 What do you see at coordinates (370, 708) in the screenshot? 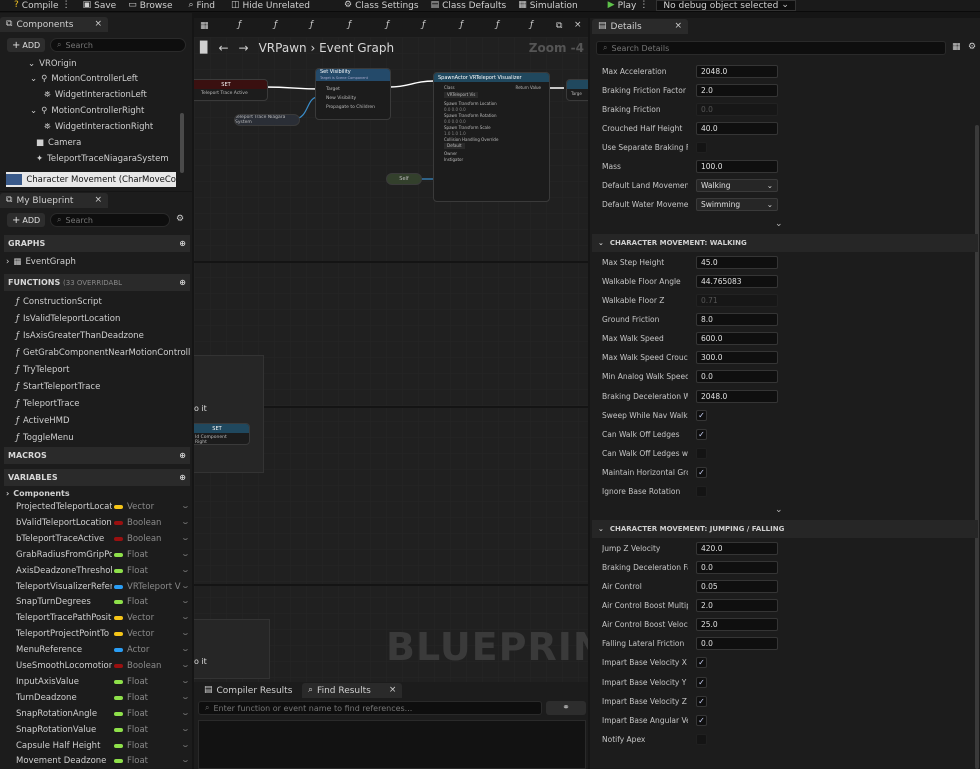
I see `find-search: ⌕` at bounding box center [370, 708].